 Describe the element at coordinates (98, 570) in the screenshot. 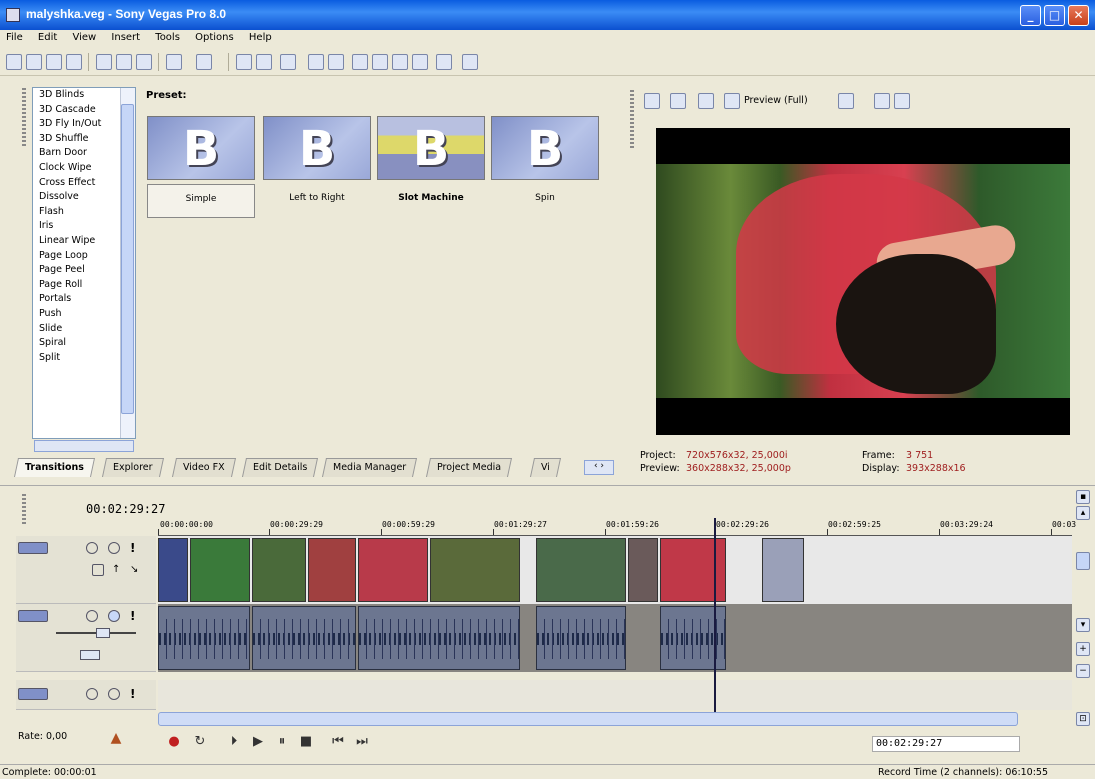

I see `compositing-icon` at that location.